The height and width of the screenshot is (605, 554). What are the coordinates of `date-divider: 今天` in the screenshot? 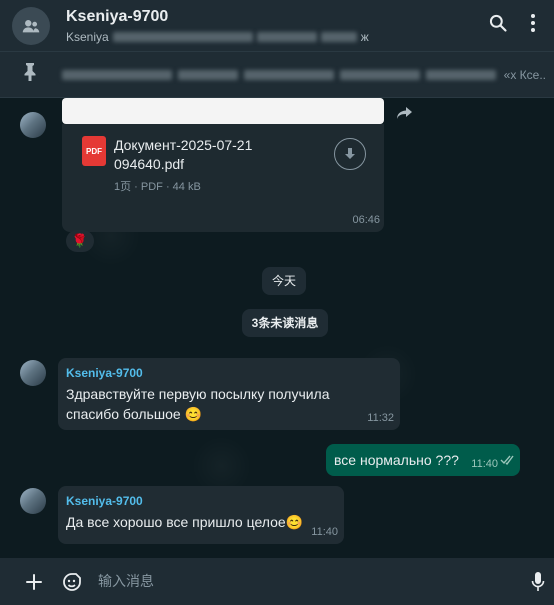 It's located at (284, 281).